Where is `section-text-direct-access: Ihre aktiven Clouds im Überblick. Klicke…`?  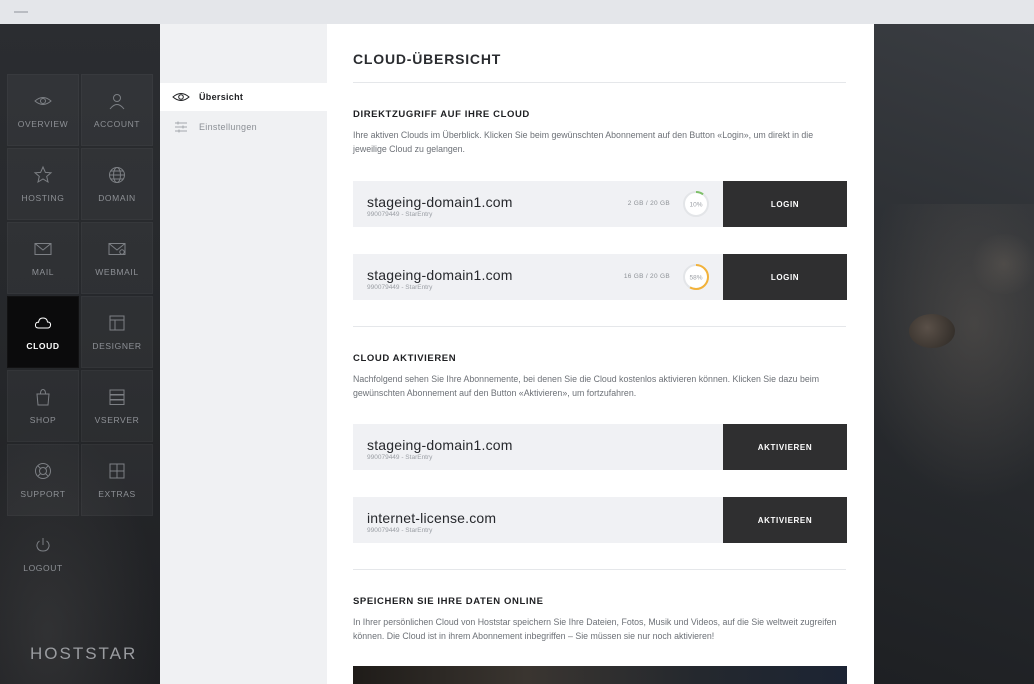 section-text-direct-access: Ihre aktiven Clouds im Überblick. Klicke… is located at coordinates (583, 142).